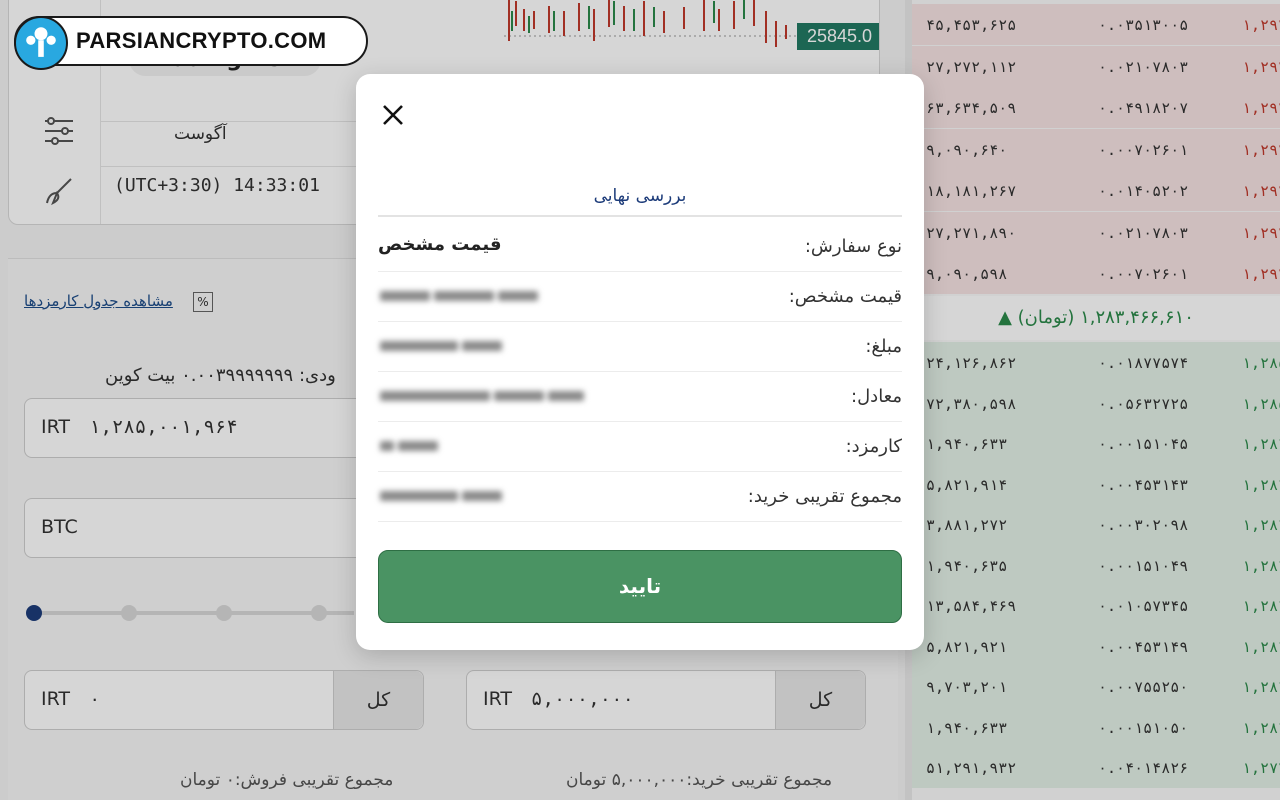 The width and height of the screenshot is (1280, 800). I want to click on dialog-title: بررسی نهایی, so click(640, 196).